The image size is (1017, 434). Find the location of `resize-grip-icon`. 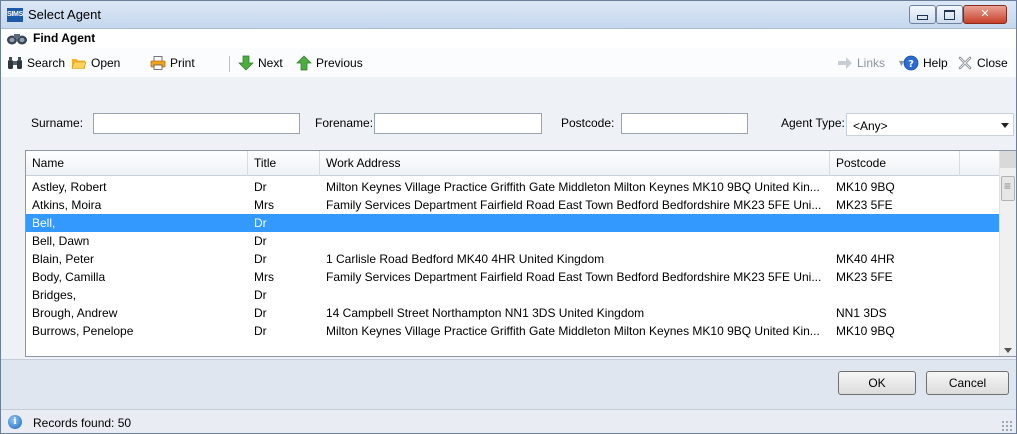

resize-grip-icon is located at coordinates (1007, 426).